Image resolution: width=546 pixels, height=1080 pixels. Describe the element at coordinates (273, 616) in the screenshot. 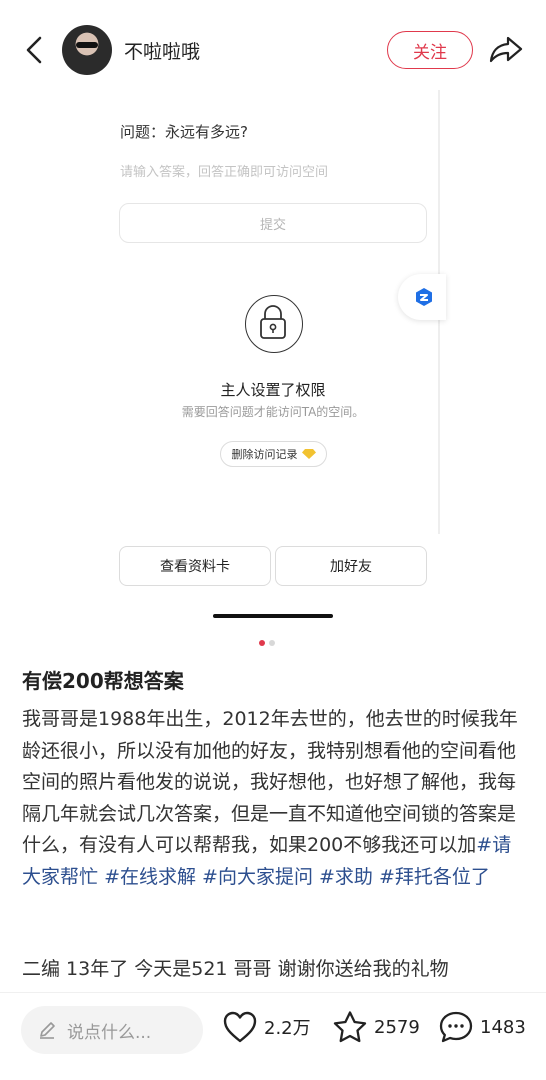

I see `home-indicator` at that location.